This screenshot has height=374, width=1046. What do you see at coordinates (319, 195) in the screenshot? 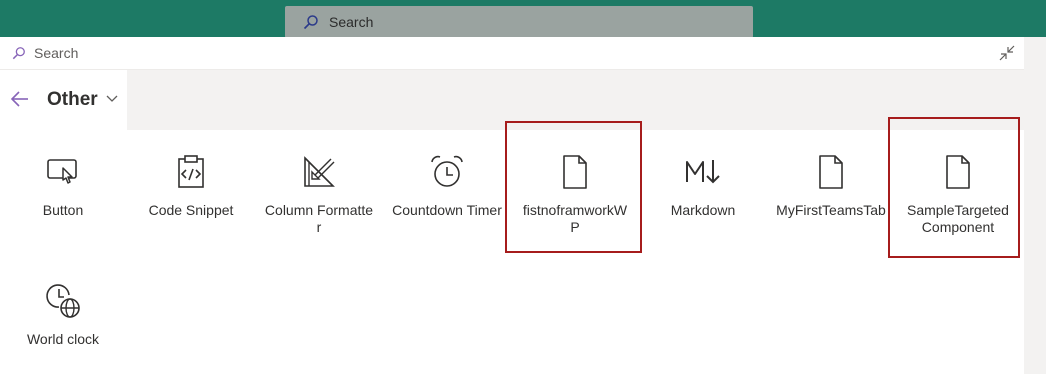
I see `tile-column-formatter: Column Formatter` at bounding box center [319, 195].